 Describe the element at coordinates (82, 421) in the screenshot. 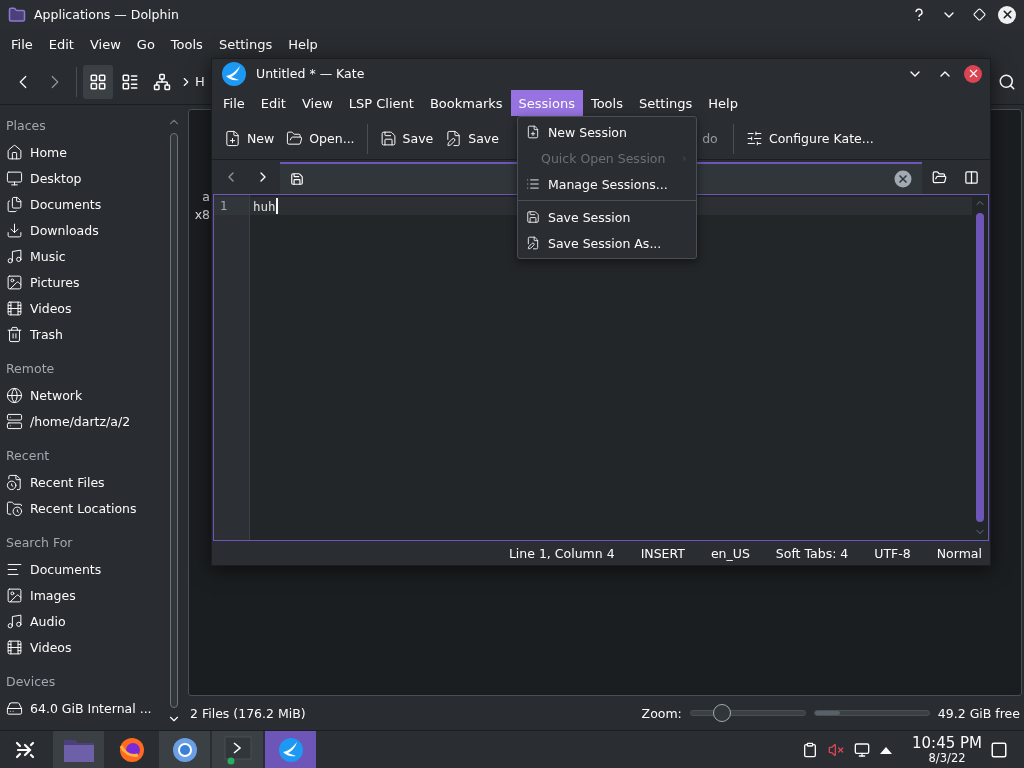

I see `sidebar-item: /home/dartz/a/2` at that location.